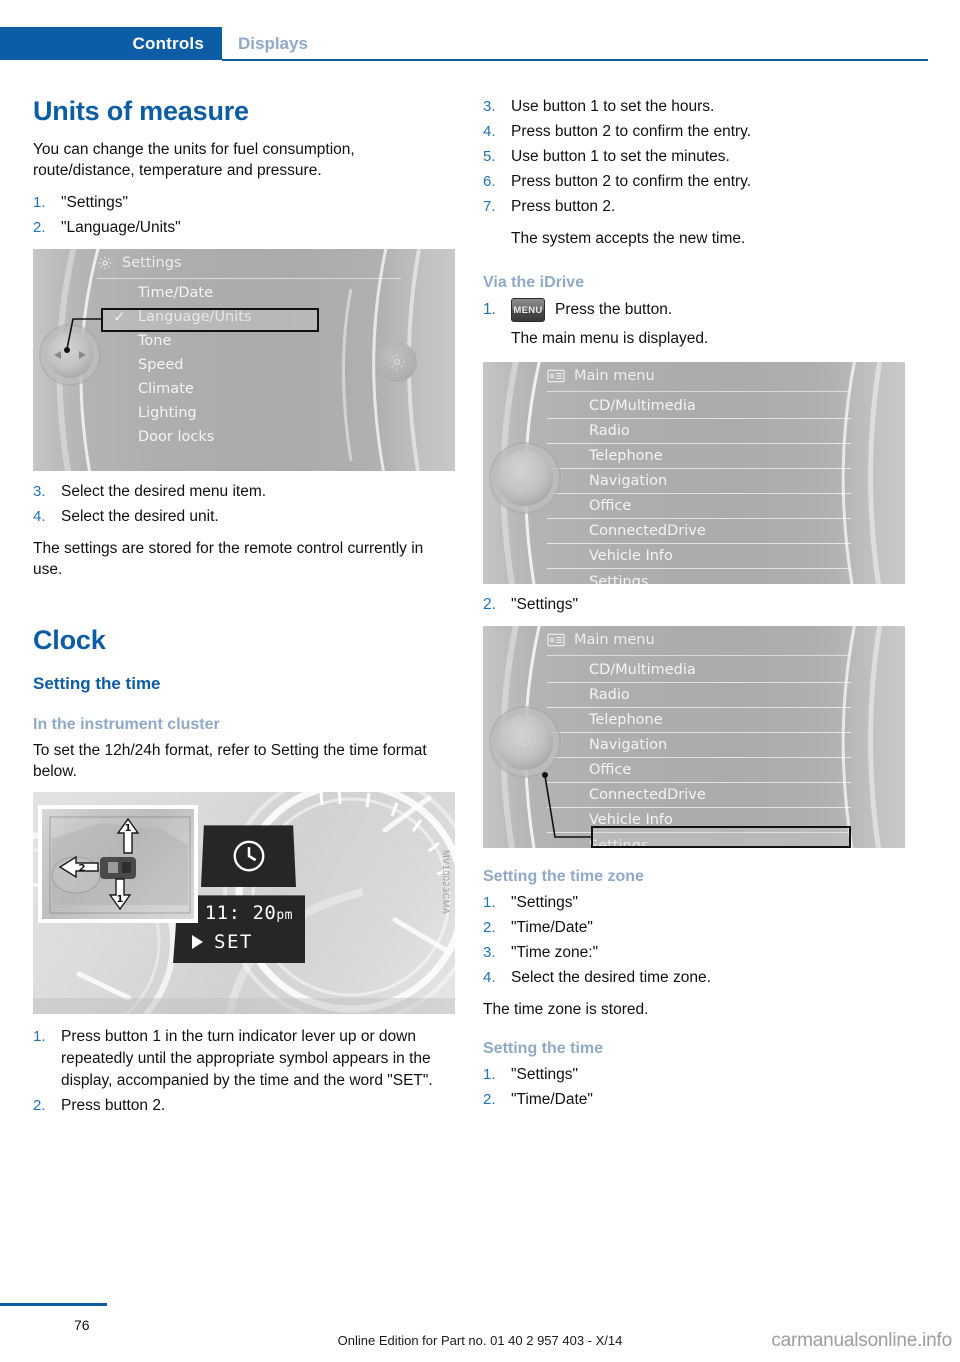 This screenshot has height=1362, width=960. I want to click on idrive-item-label: Door locks, so click(176, 436).